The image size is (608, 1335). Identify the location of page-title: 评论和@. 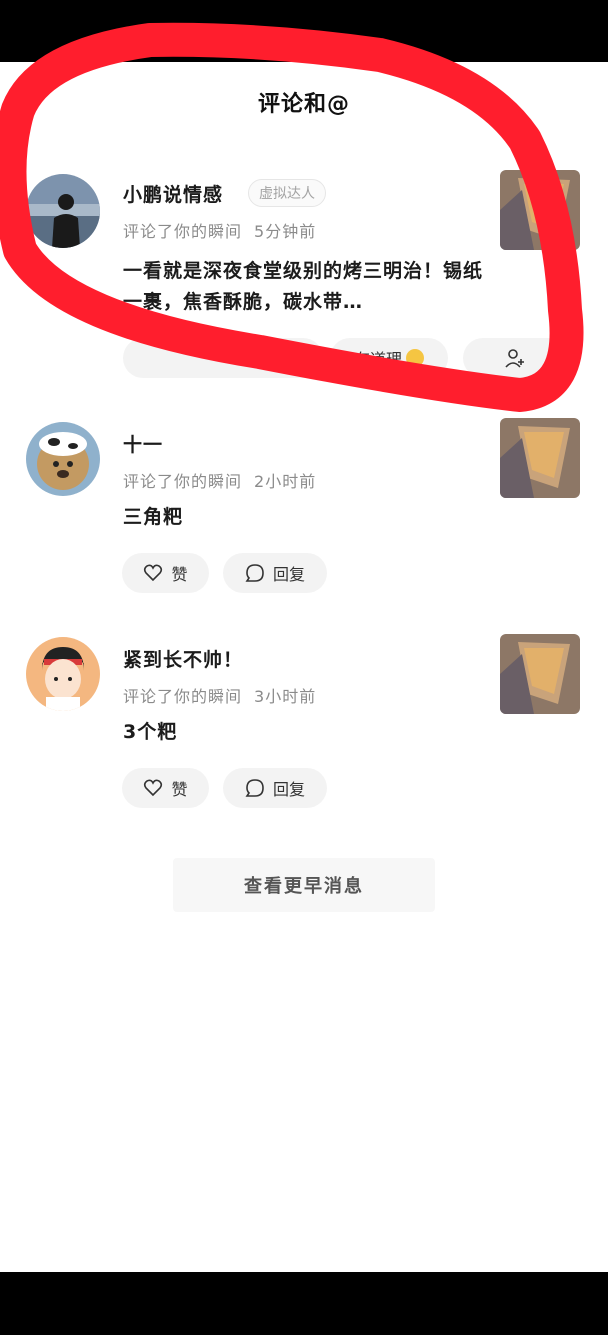
(303, 104).